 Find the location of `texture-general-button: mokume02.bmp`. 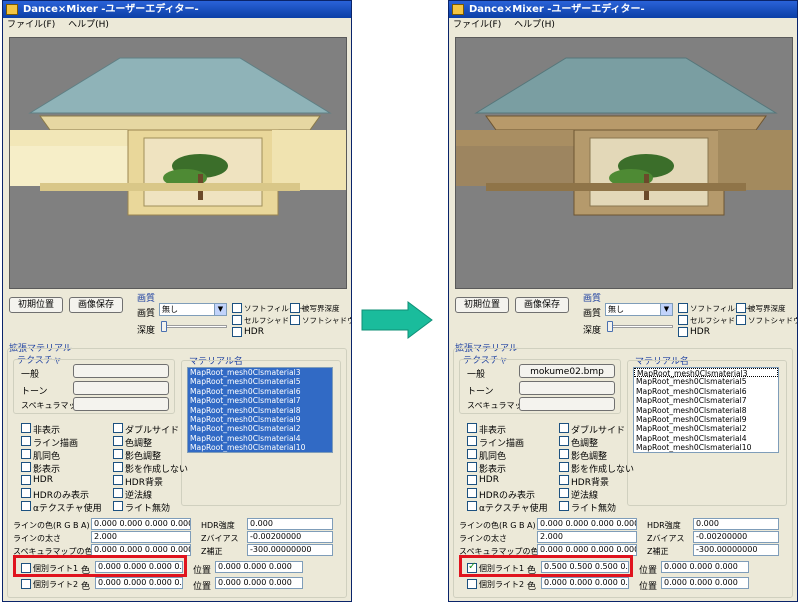

texture-general-button: mokume02.bmp is located at coordinates (567, 371).